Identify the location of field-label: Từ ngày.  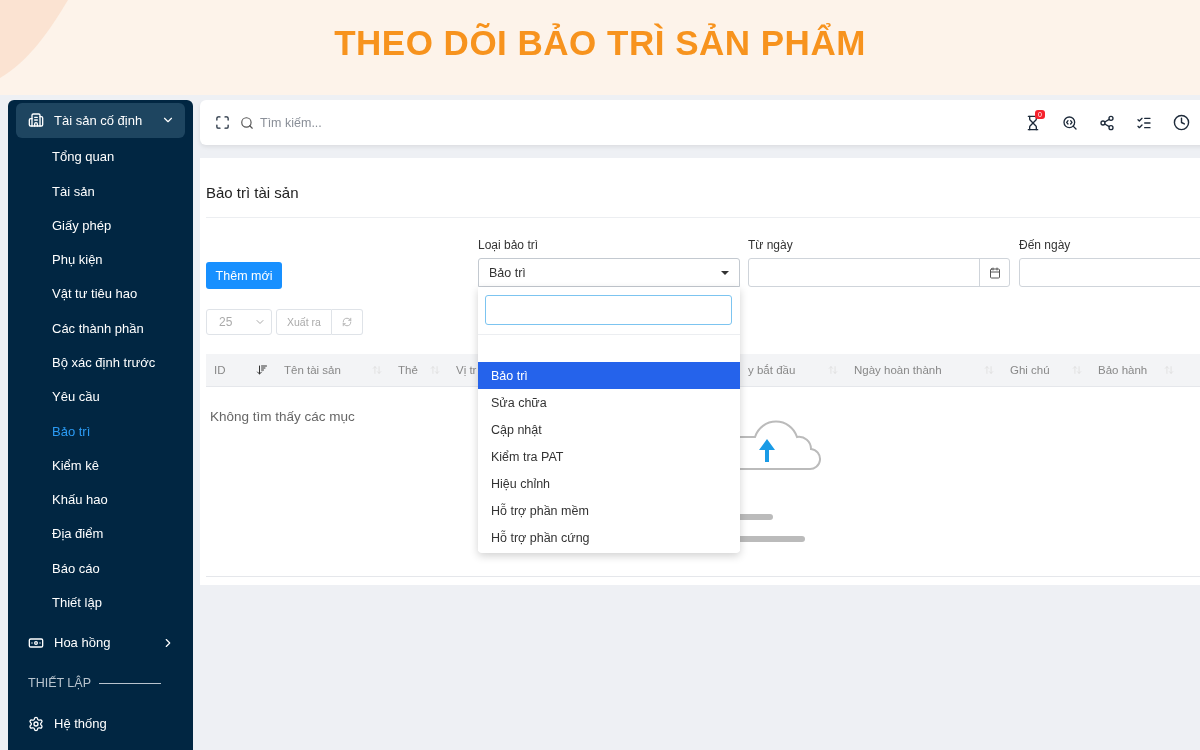
(771, 245).